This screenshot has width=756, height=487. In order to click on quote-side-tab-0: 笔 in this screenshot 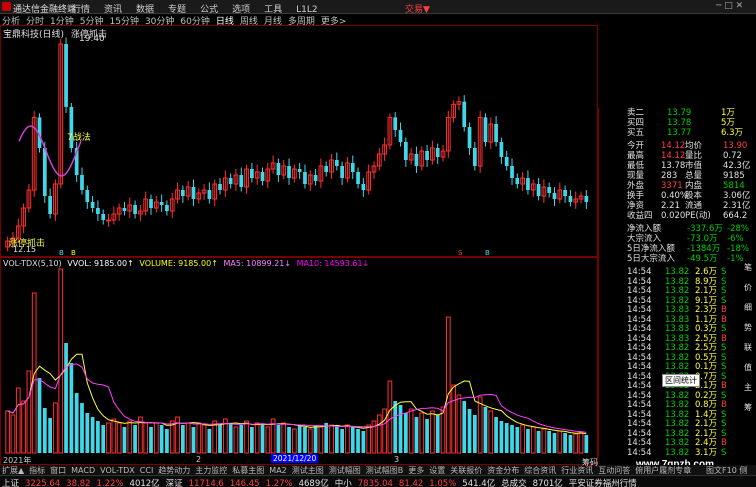, I will do `click(748, 267)`.